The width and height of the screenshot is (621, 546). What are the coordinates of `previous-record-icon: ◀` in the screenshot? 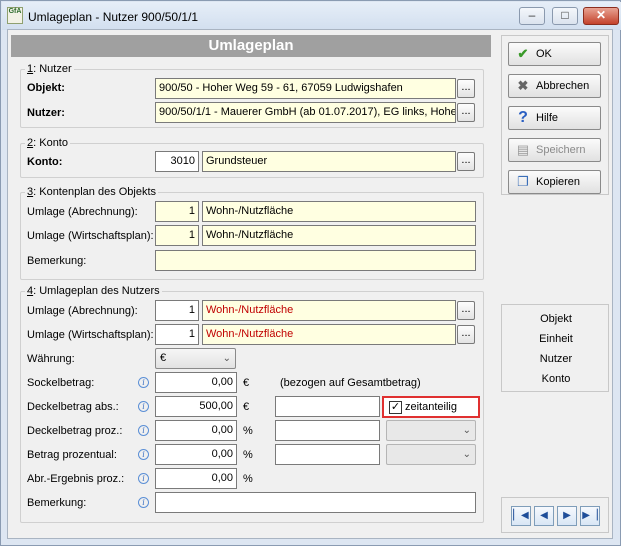 It's located at (544, 516).